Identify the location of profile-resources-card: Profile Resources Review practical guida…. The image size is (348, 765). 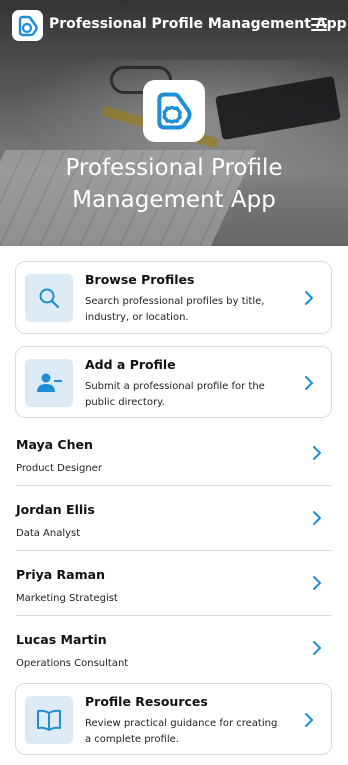
(173, 719).